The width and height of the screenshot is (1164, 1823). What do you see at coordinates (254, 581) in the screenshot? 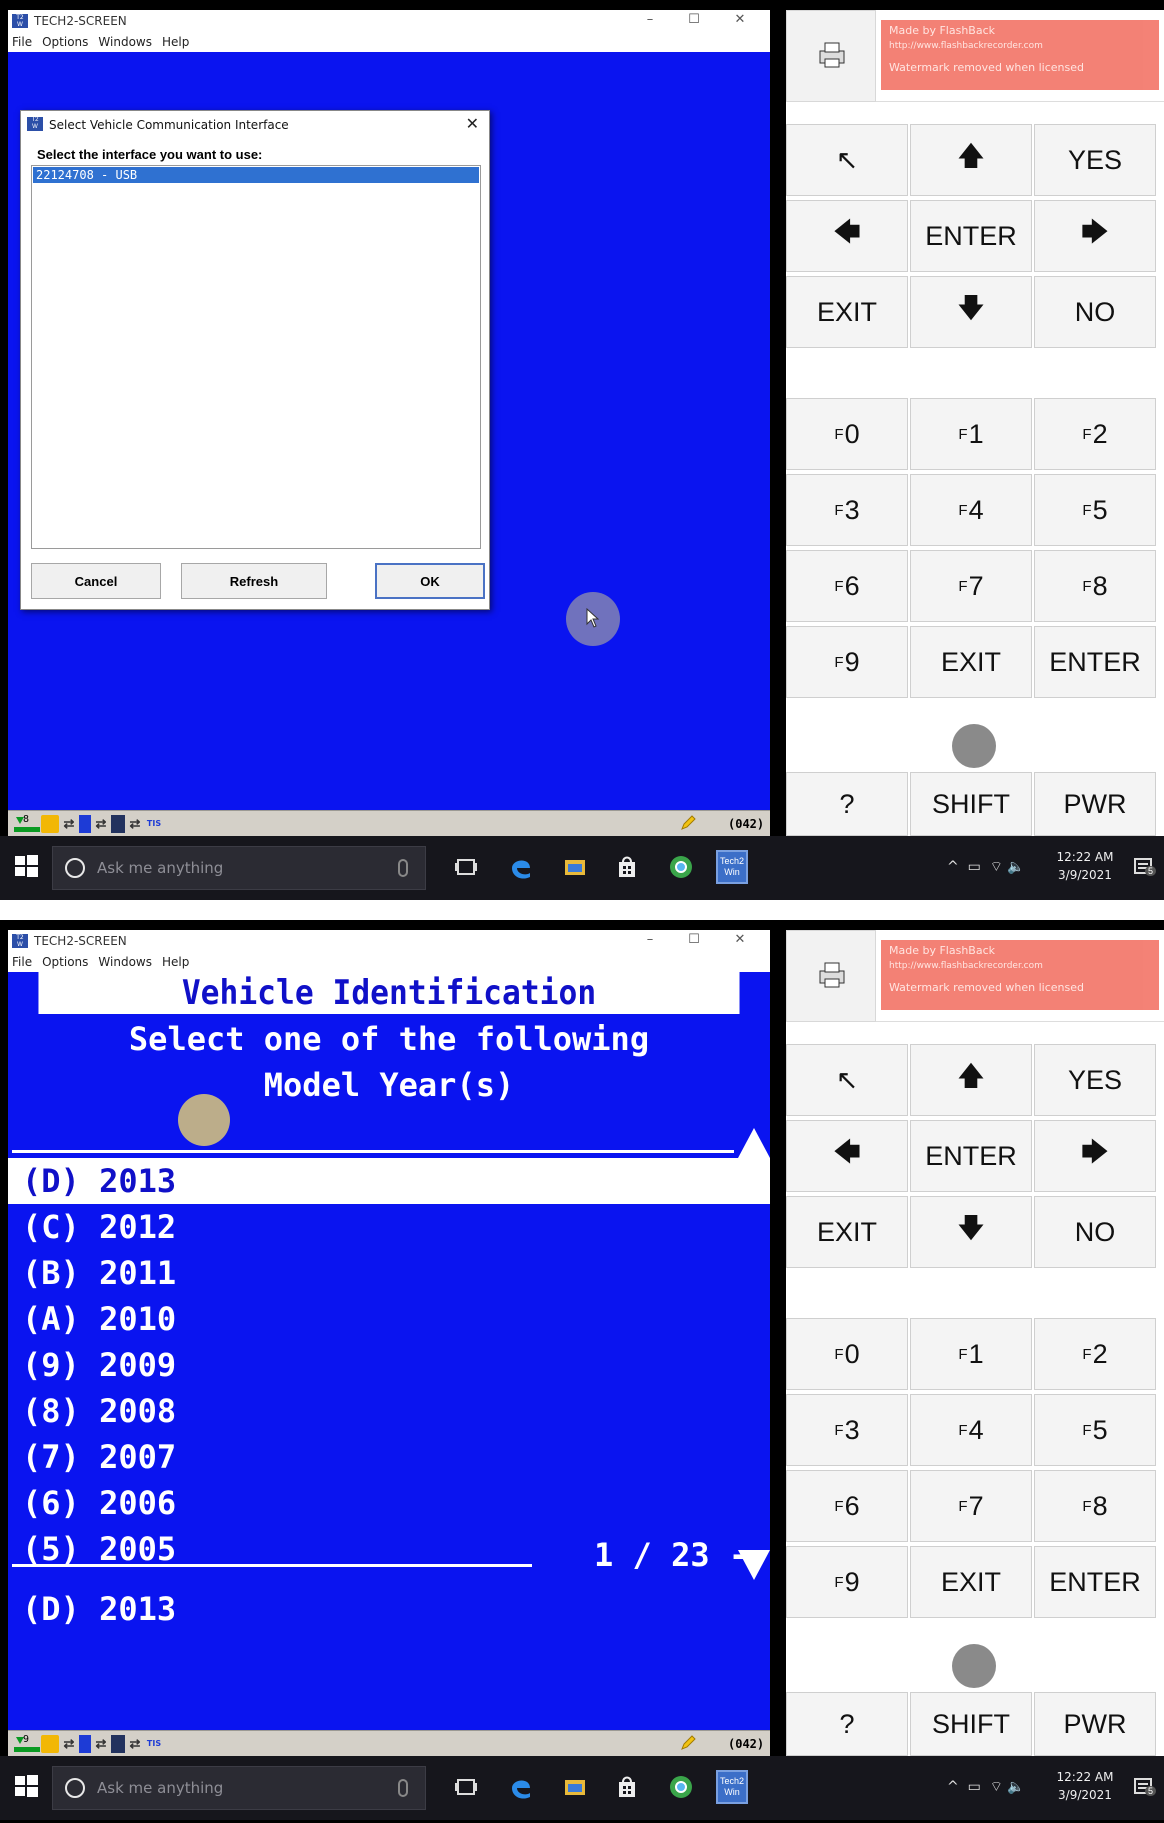
I see `refresh-button: Refresh` at bounding box center [254, 581].